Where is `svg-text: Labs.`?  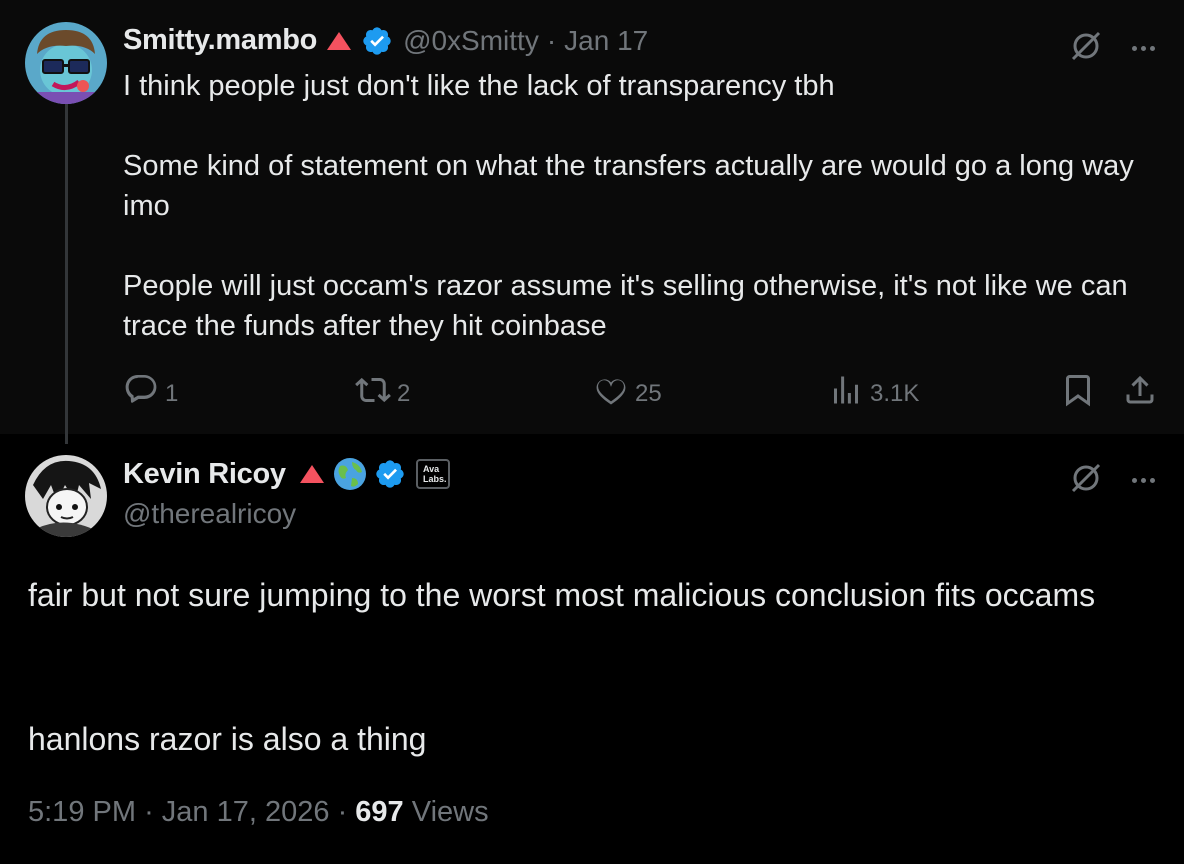 svg-text: Labs. is located at coordinates (435, 479).